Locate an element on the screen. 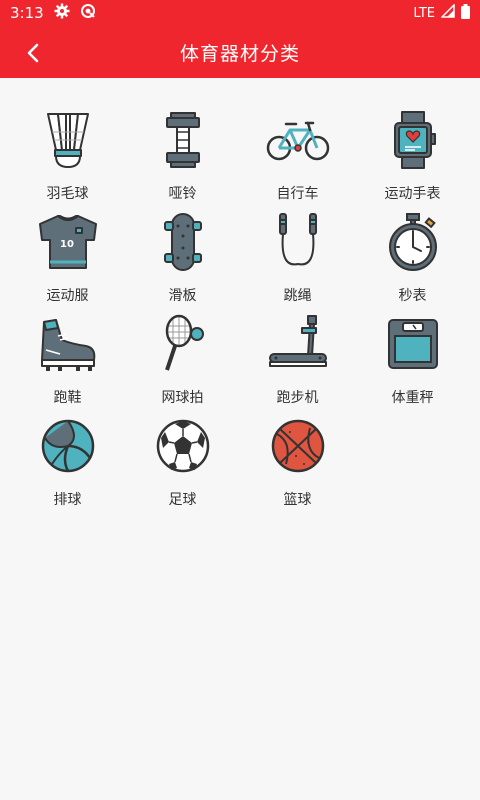  category-label: 网球拍 is located at coordinates (182, 398).